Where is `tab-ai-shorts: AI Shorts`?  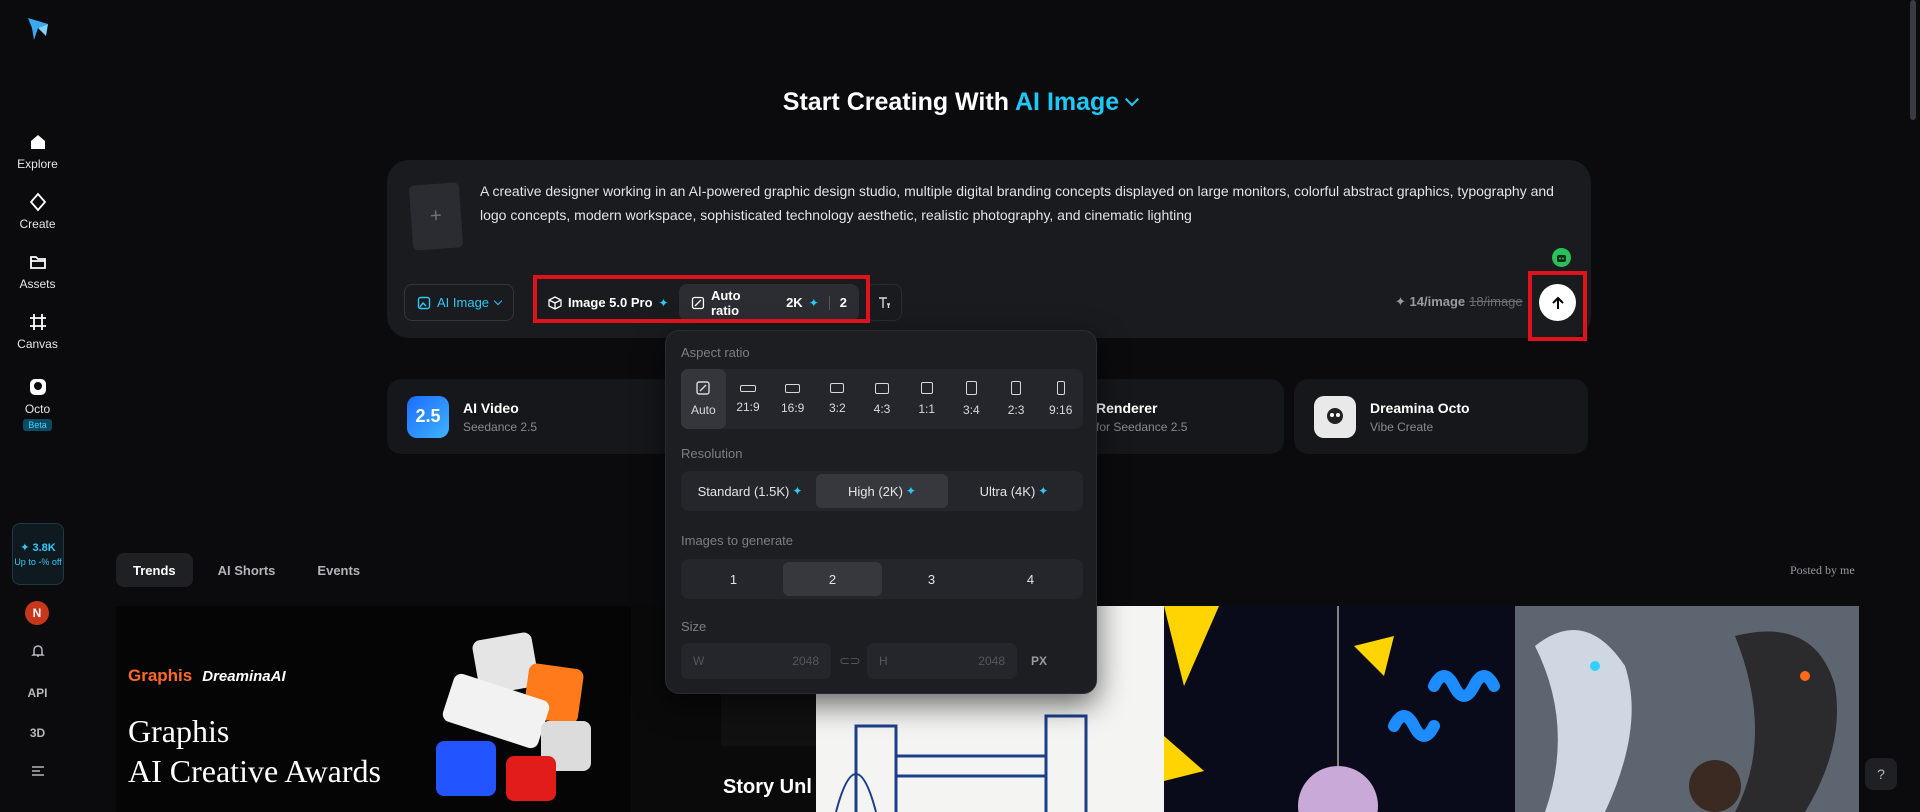 tab-ai-shorts: AI Shorts is located at coordinates (247, 570).